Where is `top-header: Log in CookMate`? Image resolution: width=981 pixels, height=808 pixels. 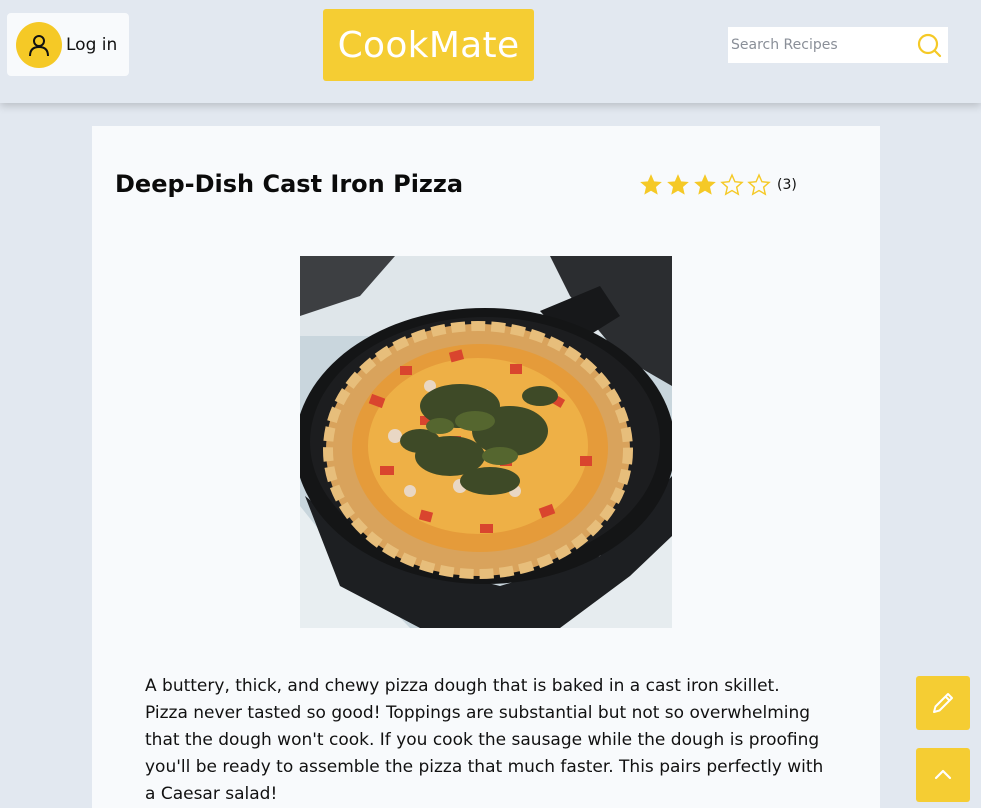 top-header: Log in CookMate is located at coordinates (490, 51).